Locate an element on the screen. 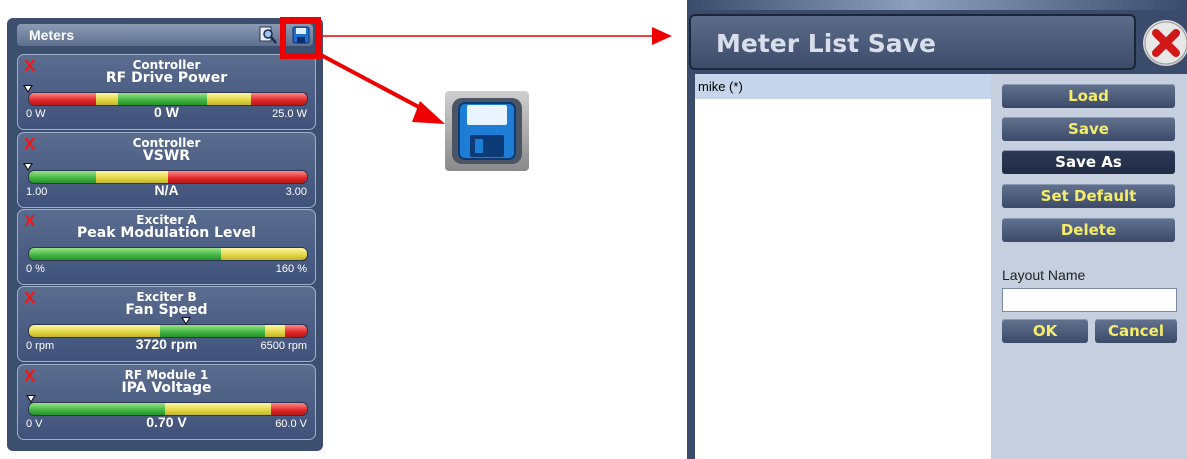 This screenshot has width=1187, height=459. load-button: Load is located at coordinates (1088, 96).